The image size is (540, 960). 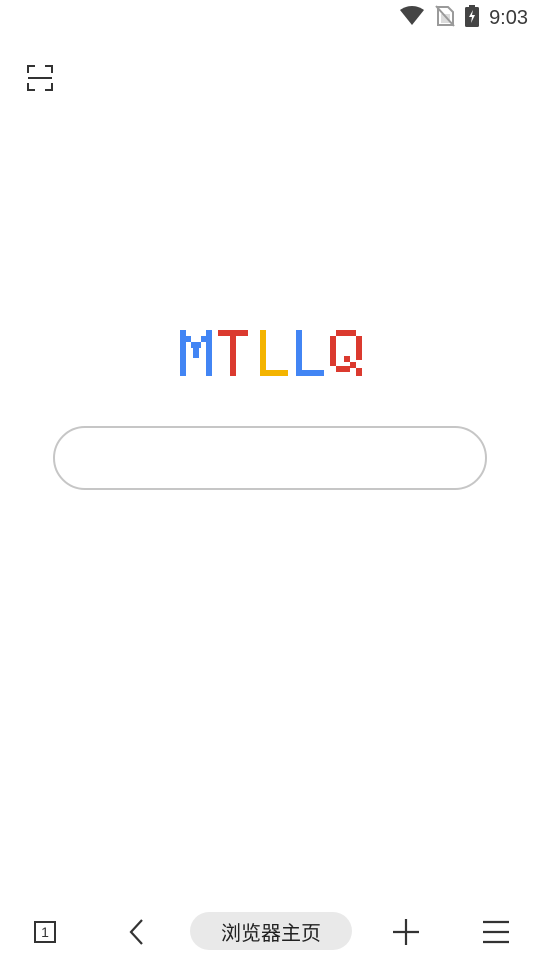 I want to click on home-button: 浏览器主页, so click(x=271, y=931).